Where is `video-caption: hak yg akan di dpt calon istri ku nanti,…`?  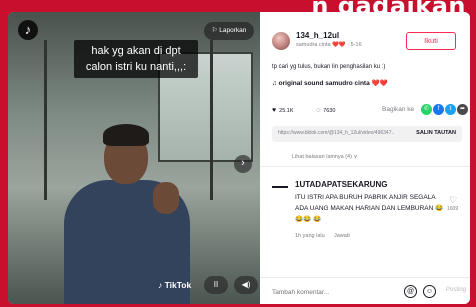 video-caption: hak yg akan di dpt calon istri ku nanti,… is located at coordinates (136, 59).